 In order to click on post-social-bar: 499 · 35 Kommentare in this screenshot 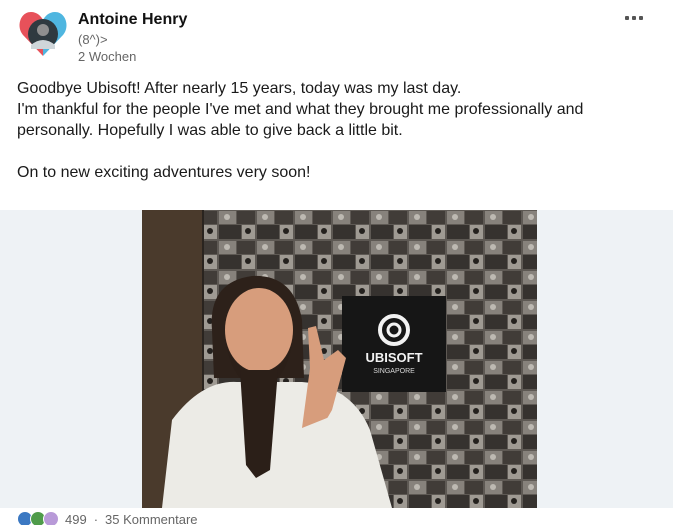, I will do `click(107, 518)`.